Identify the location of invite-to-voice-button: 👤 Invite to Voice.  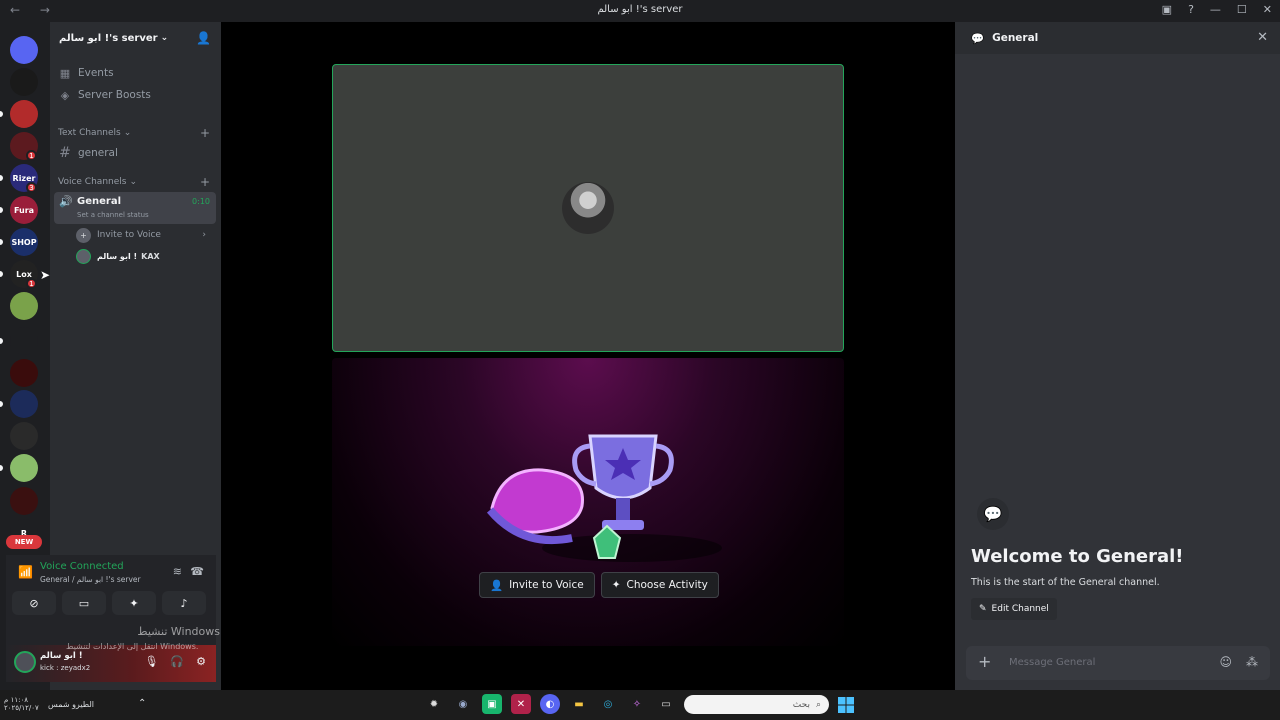
(537, 585).